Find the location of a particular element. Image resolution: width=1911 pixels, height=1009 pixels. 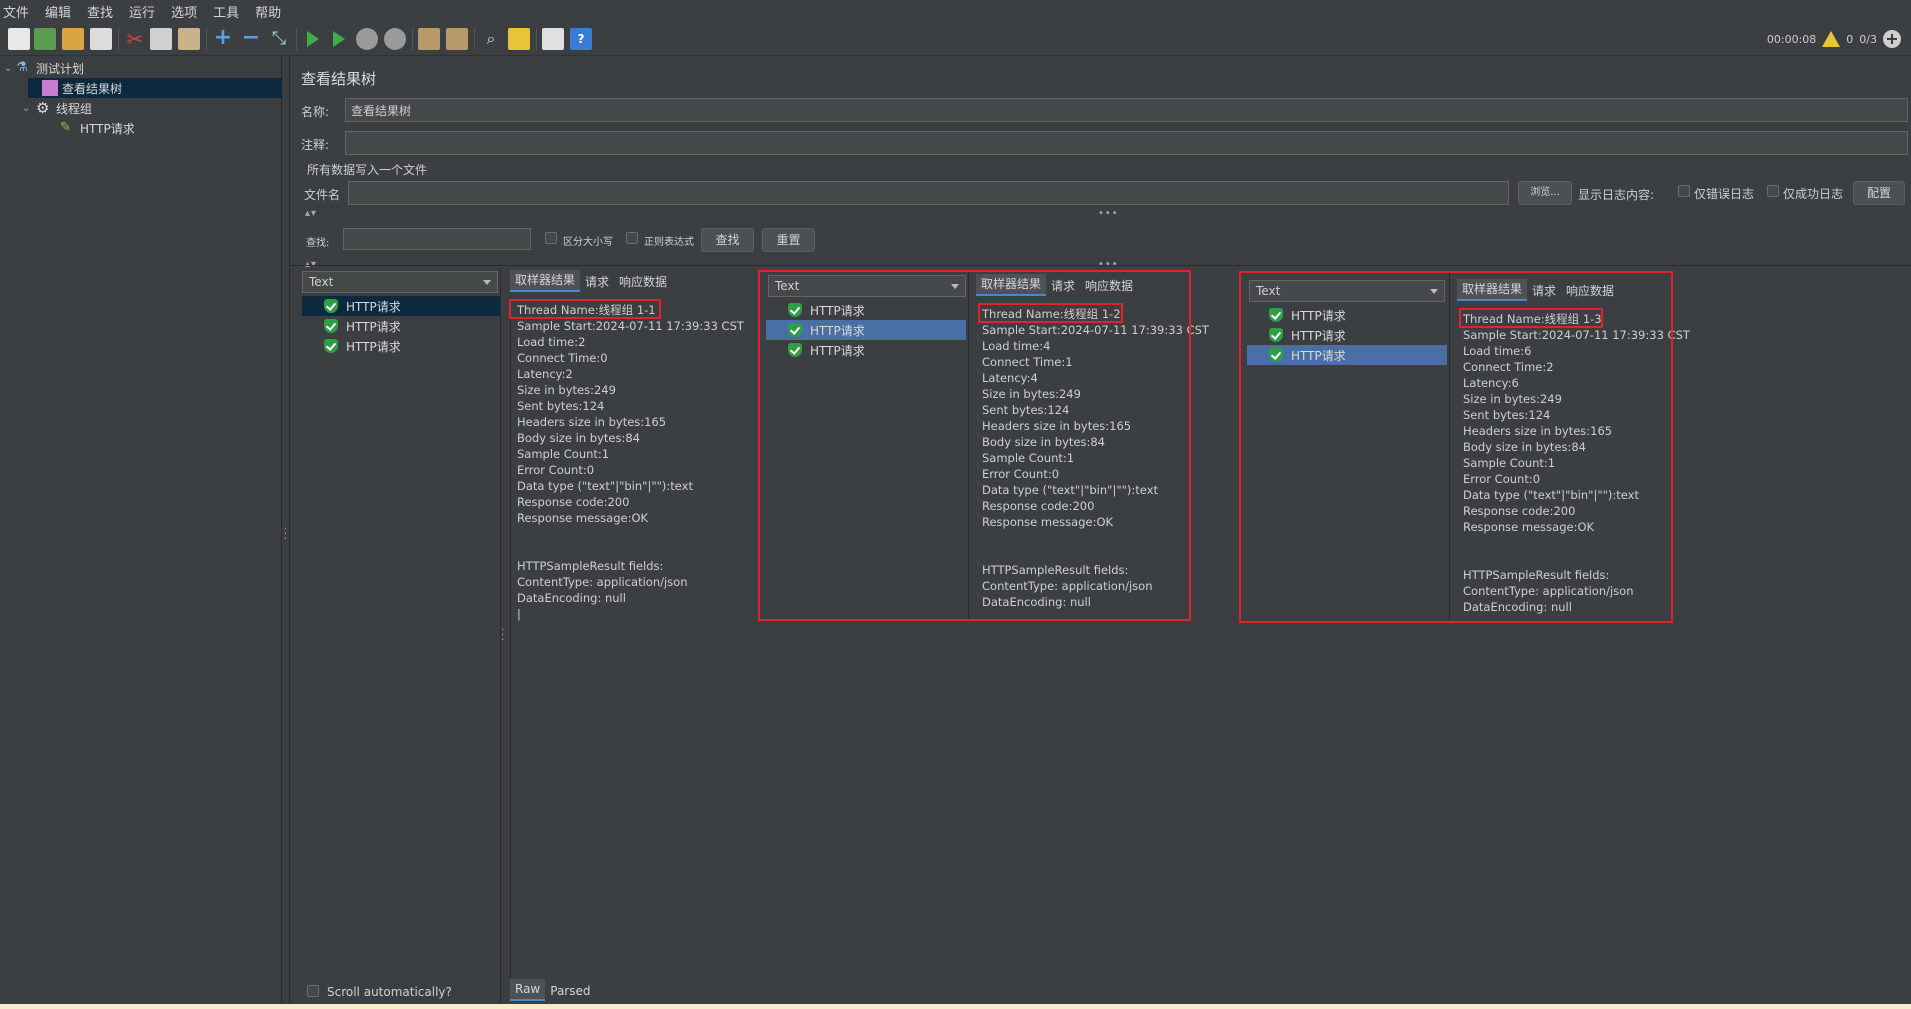

start-icon is located at coordinates (313, 39).